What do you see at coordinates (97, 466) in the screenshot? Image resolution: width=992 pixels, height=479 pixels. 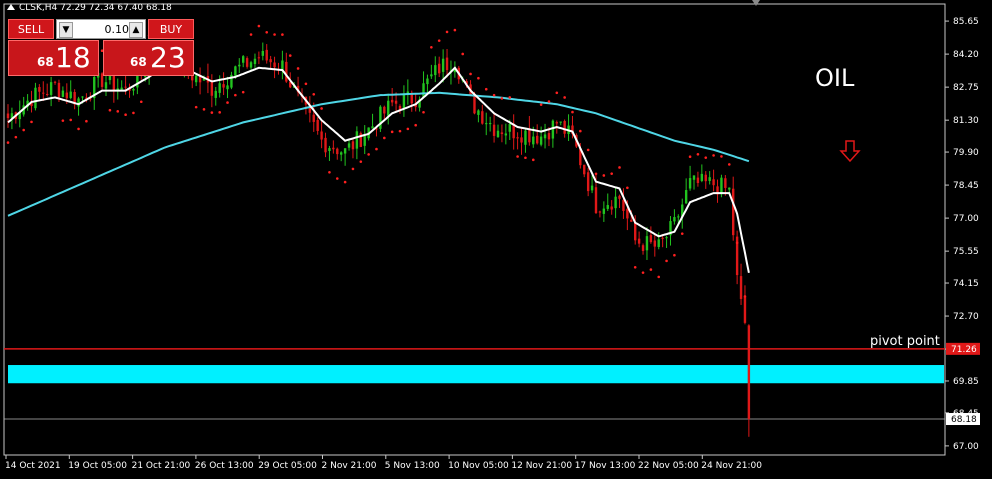 I see `x-tick-label: 19 Oct 05:00` at bounding box center [97, 466].